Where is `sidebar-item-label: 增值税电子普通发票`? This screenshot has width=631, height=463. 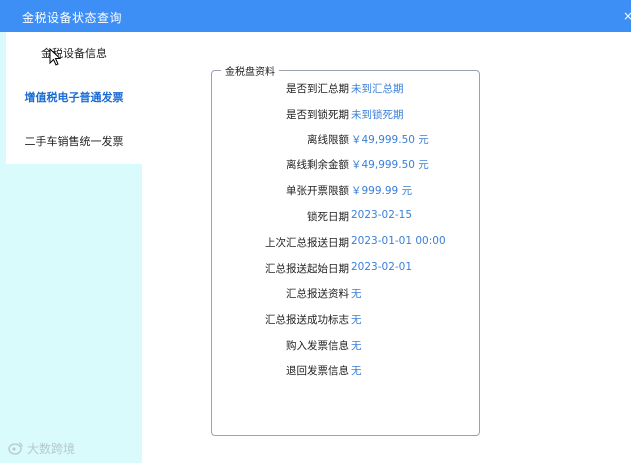 sidebar-item-label: 增值税电子普通发票 is located at coordinates (74, 97).